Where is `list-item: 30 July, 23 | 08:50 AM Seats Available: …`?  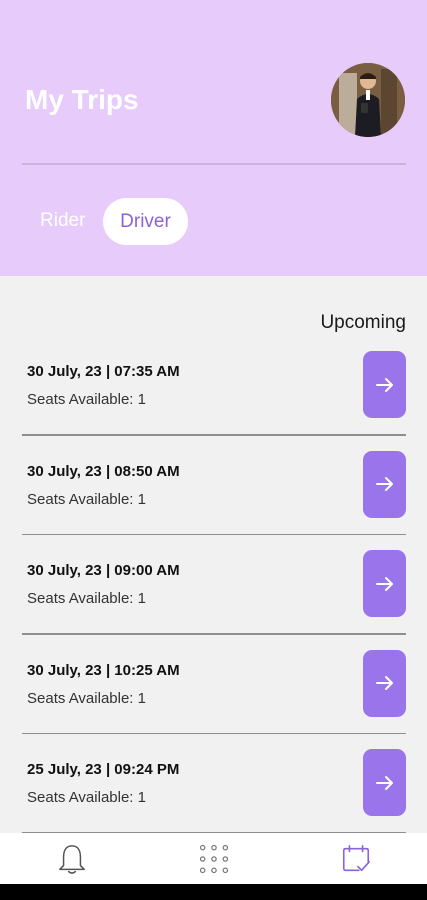 list-item: 30 July, 23 | 08:50 AM Seats Available: … is located at coordinates (213, 485).